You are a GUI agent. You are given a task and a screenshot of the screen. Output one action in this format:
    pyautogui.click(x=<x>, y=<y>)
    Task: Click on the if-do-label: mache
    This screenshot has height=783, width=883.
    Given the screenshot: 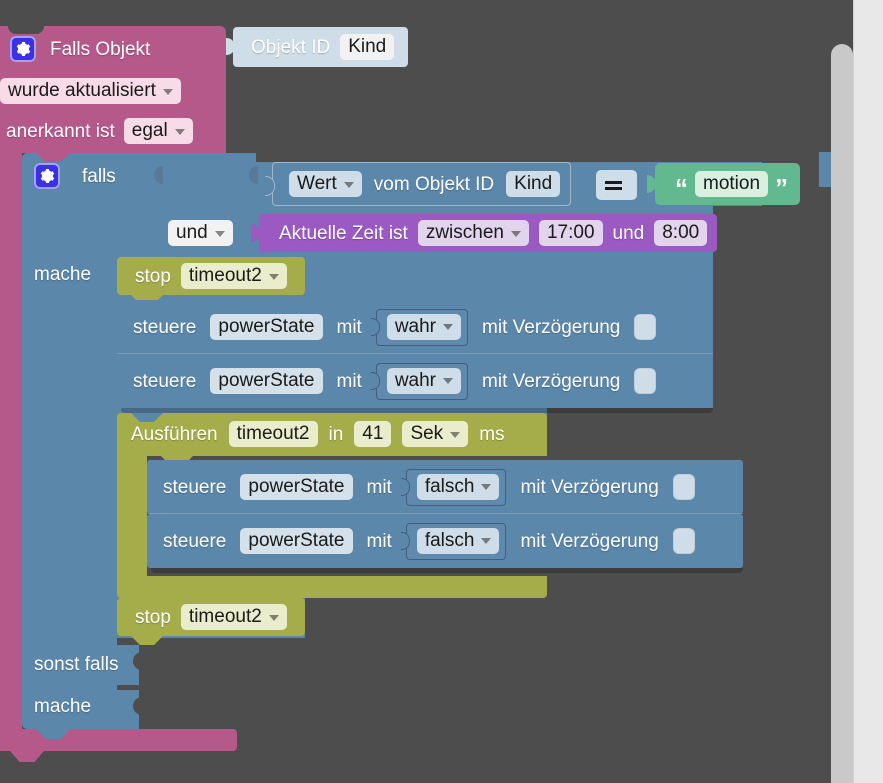 What is the action you would take?
    pyautogui.click(x=63, y=274)
    